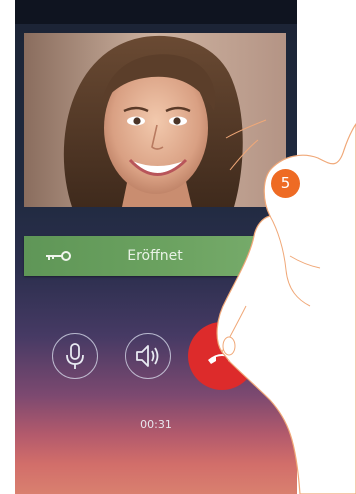 The width and height of the screenshot is (356, 494). I want to click on end-call-button, so click(222, 356).